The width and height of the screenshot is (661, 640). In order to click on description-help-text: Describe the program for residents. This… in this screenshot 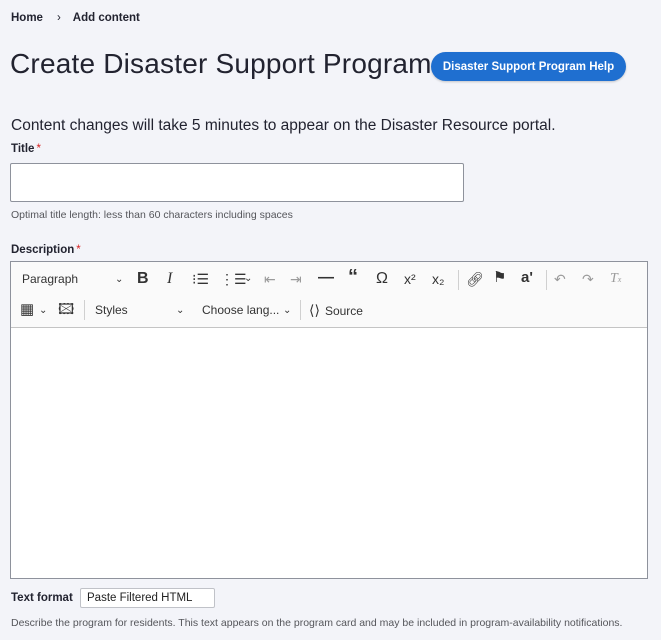, I will do `click(317, 623)`.